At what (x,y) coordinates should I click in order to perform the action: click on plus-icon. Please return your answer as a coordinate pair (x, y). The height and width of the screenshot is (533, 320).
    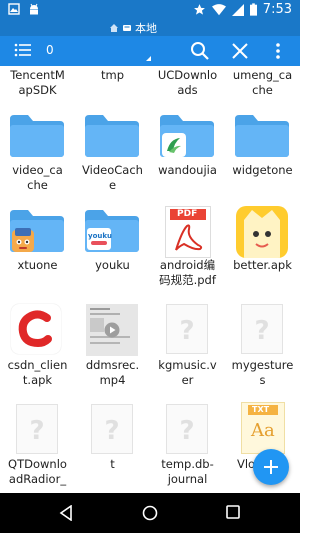
    Looking at the image, I should click on (271, 467).